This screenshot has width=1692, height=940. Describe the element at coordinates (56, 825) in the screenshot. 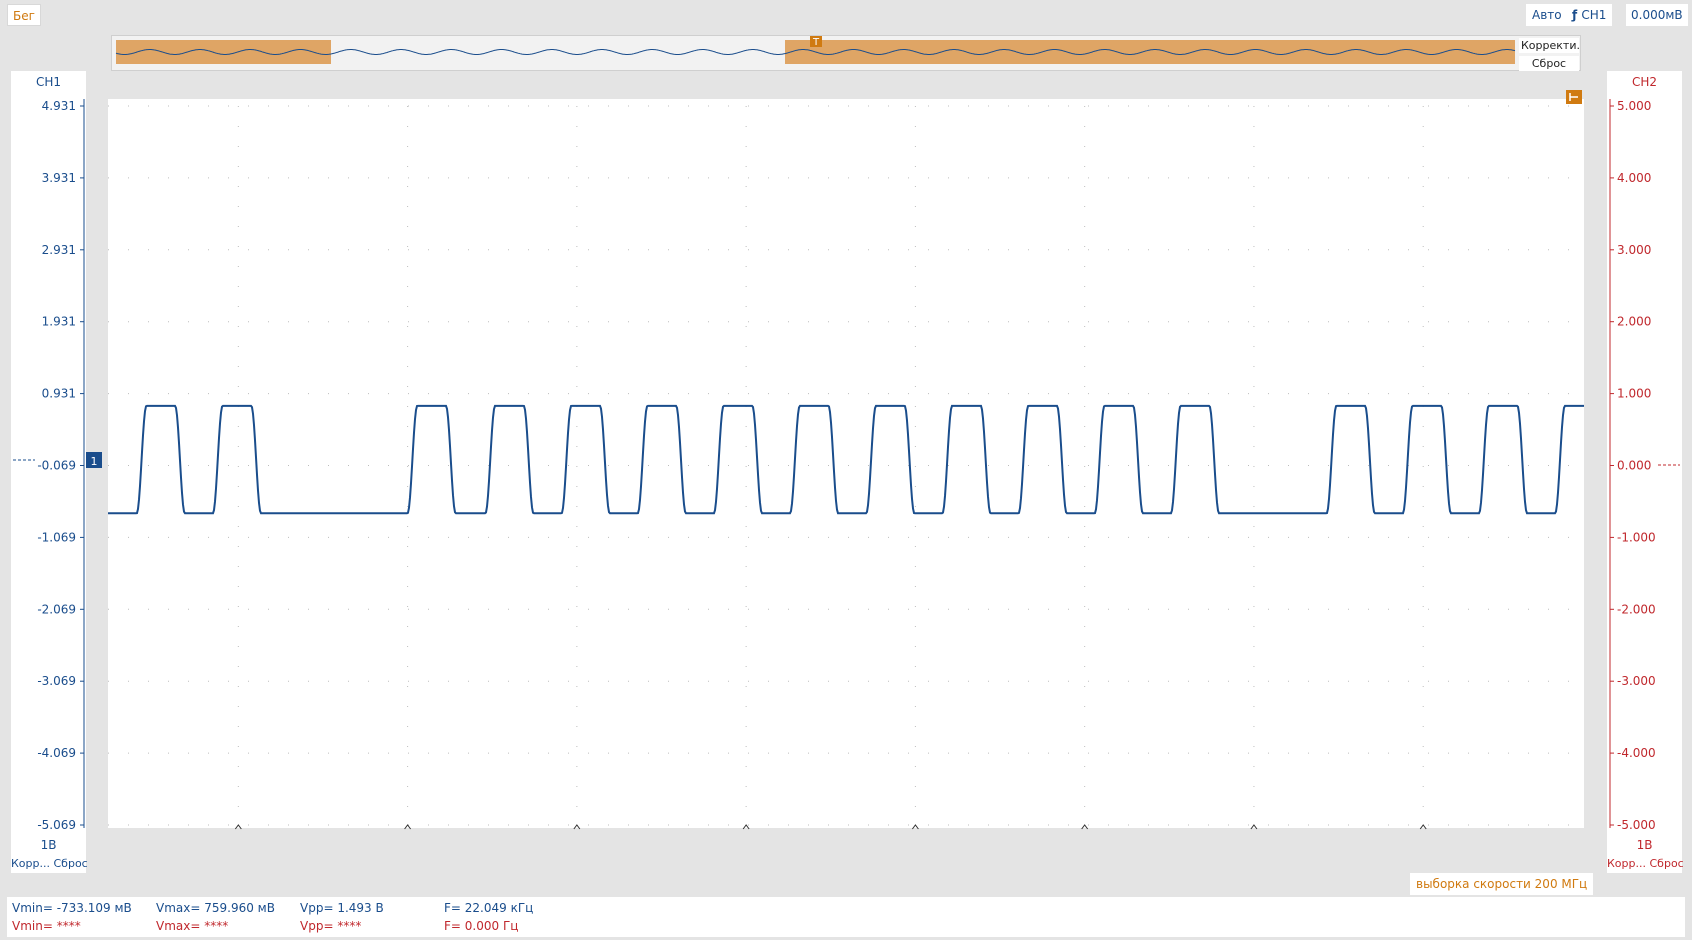

I see `ch1-tick-label: -5.069` at that location.